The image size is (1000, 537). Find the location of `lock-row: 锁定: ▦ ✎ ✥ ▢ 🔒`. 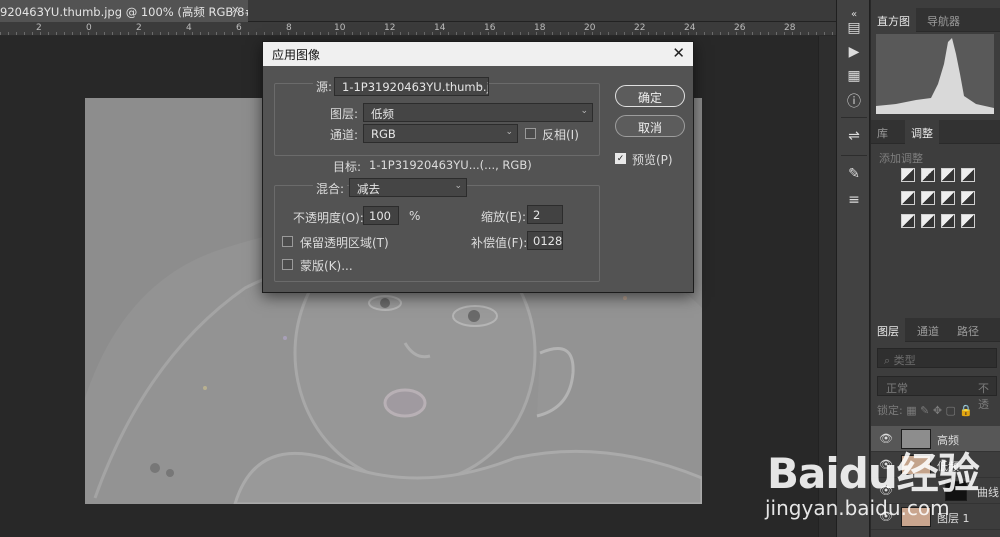

lock-row: 锁定: ▦ ✎ ✥ ▢ 🔒 is located at coordinates (938, 410).